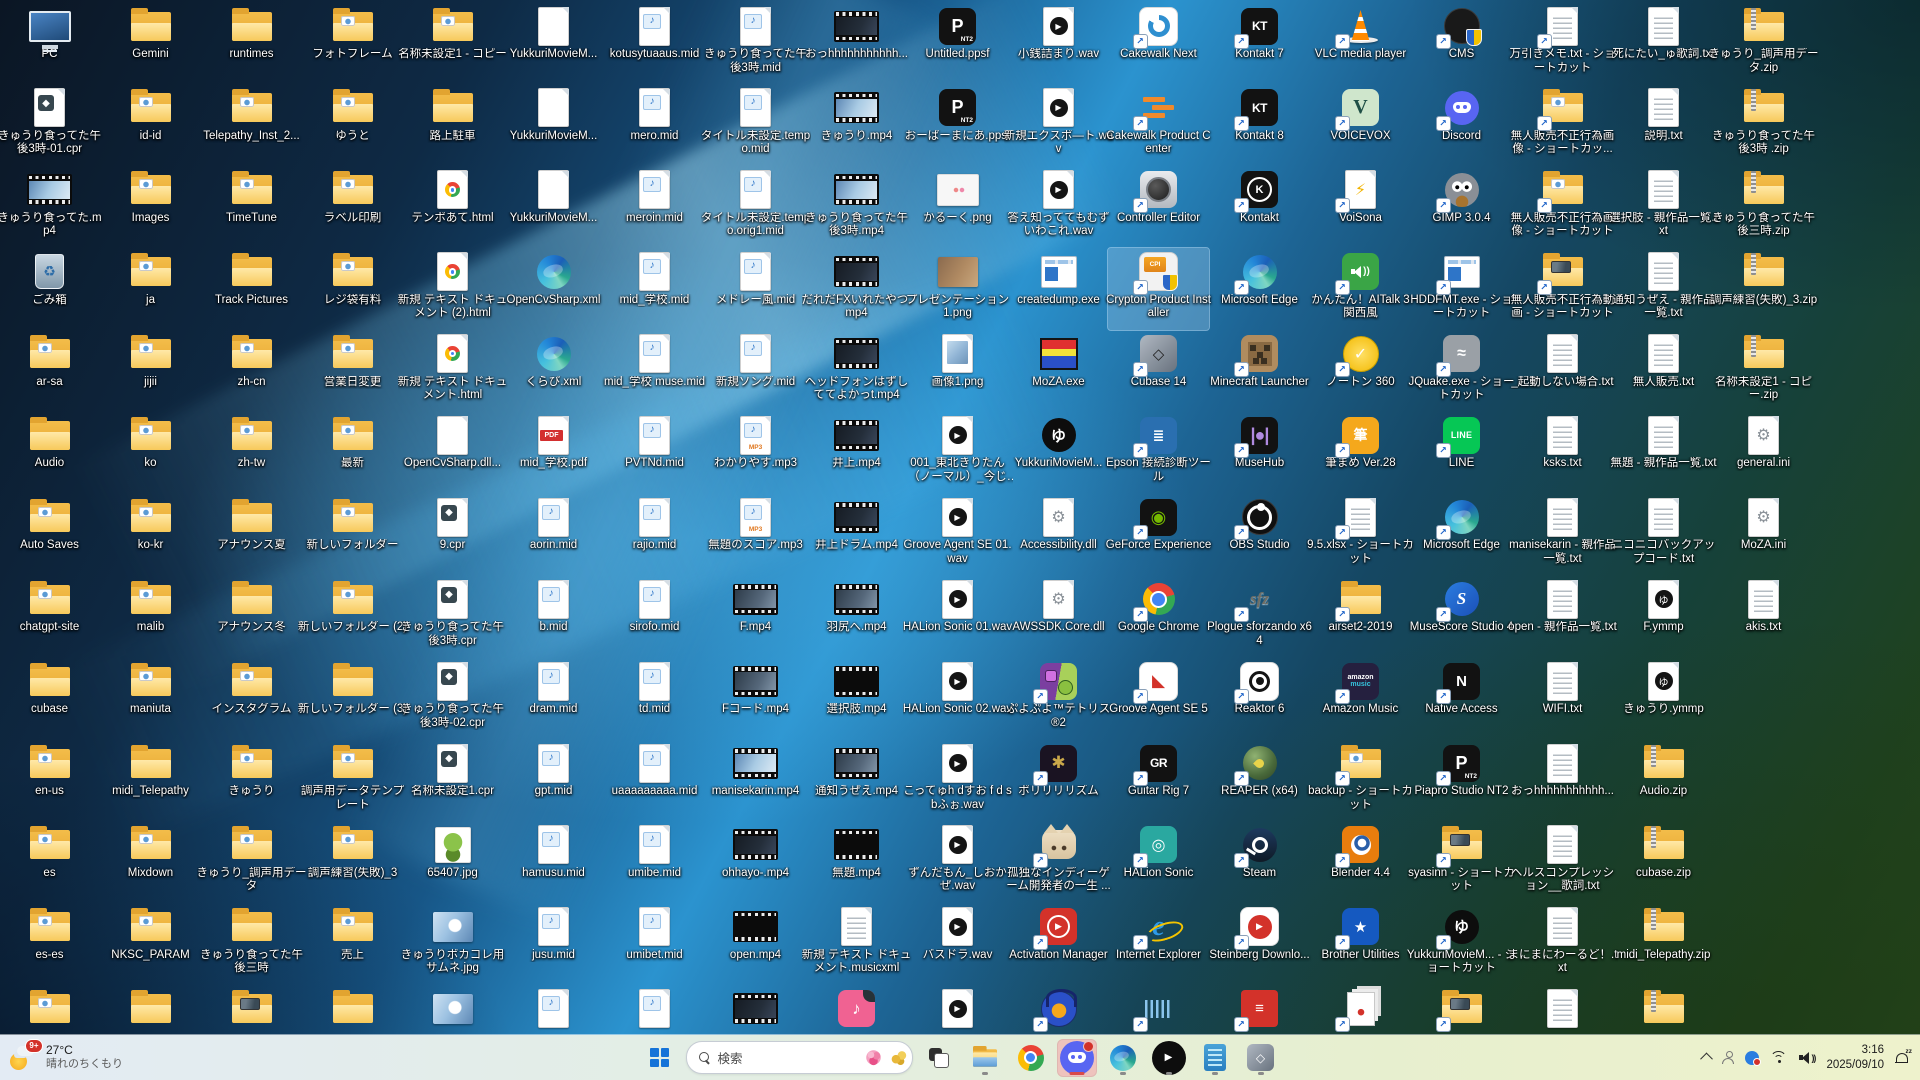  I want to click on desktop-icon: ⚙ Accessibility.dll, so click(1058, 534).